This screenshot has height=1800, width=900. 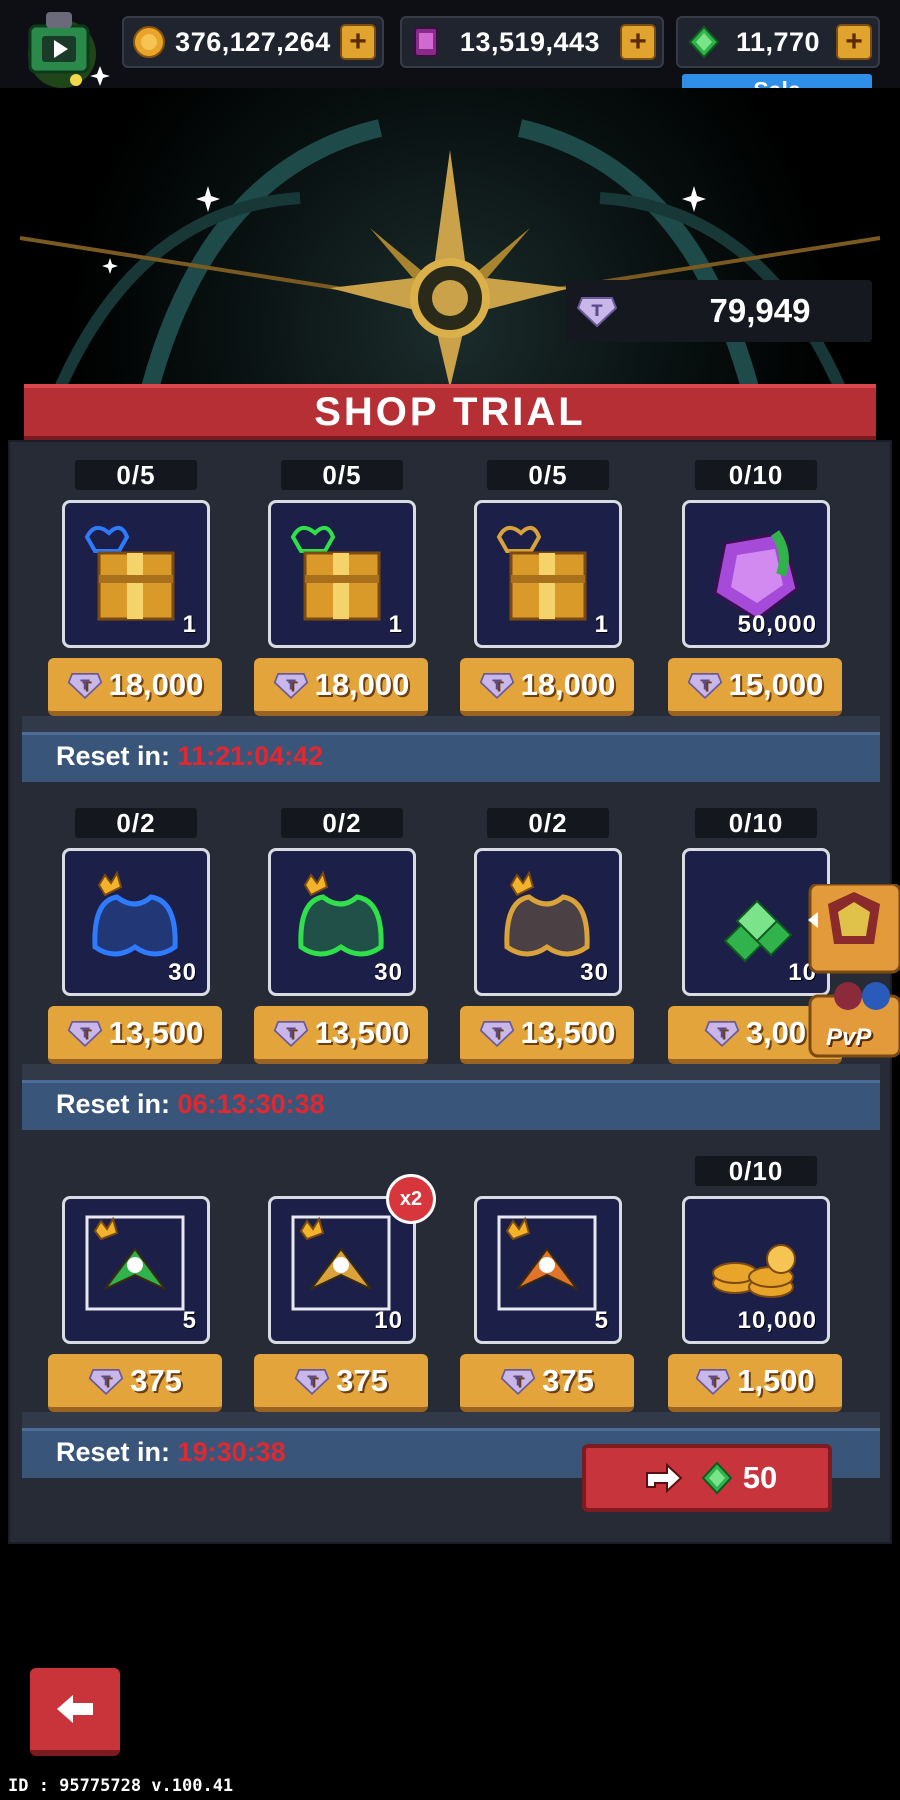 I want to click on shop-item-tile: 50,000, so click(x=756, y=574).